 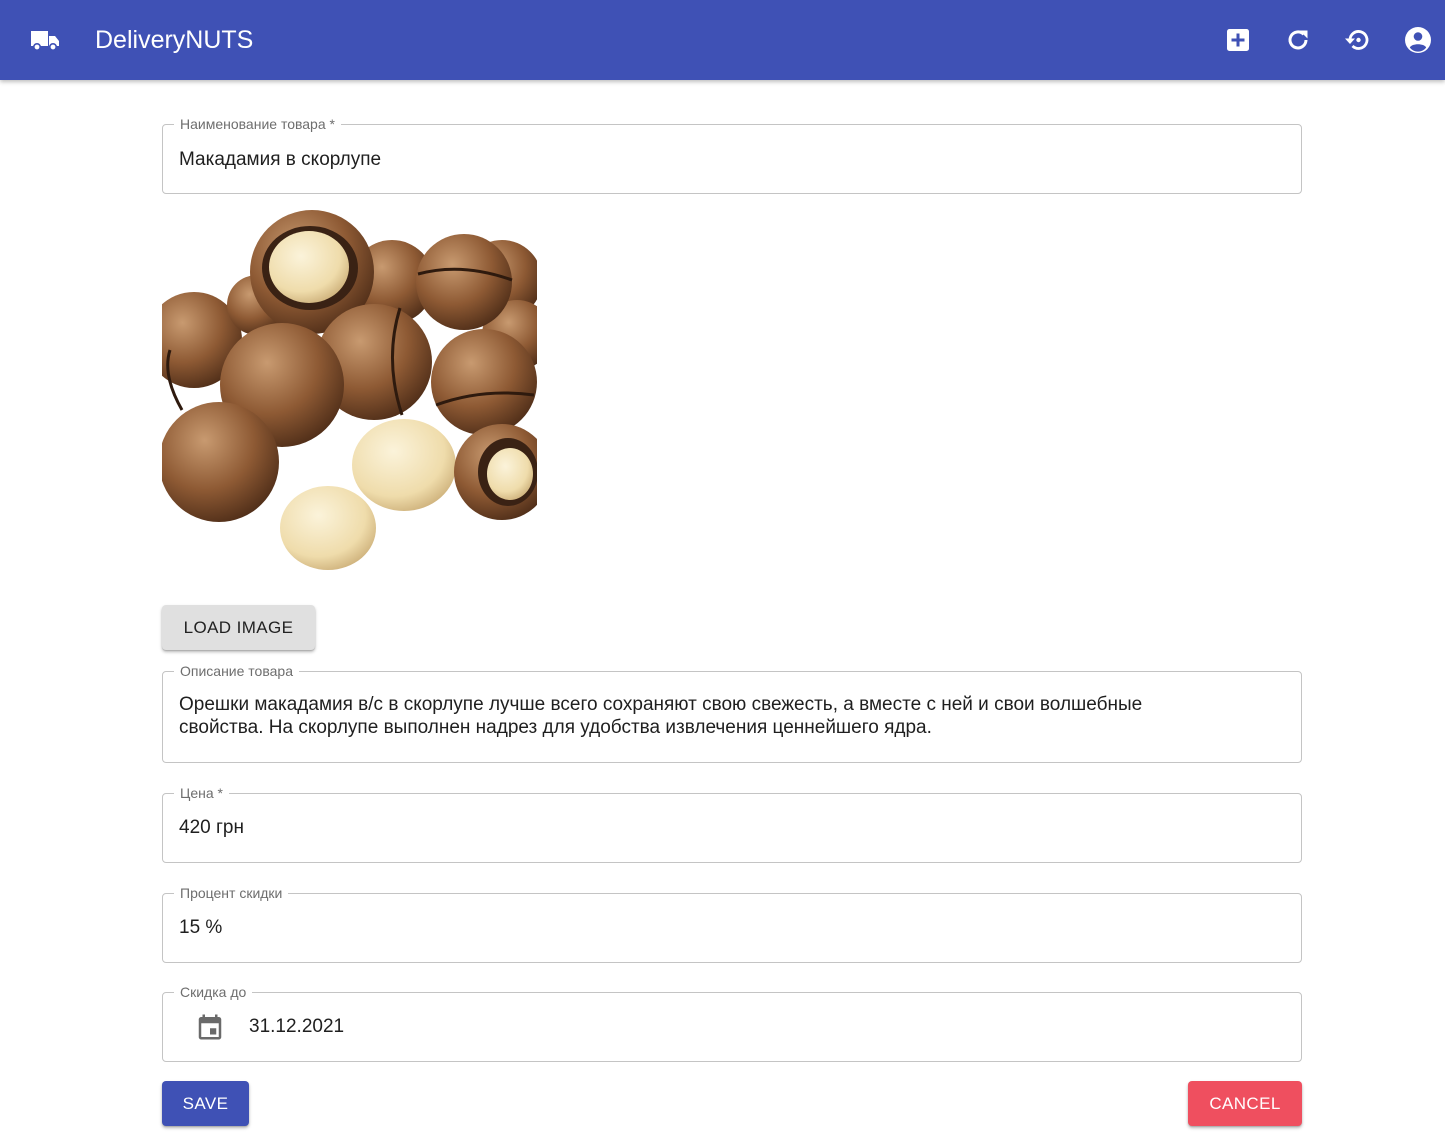 I want to click on account-button, so click(x=1418, y=40).